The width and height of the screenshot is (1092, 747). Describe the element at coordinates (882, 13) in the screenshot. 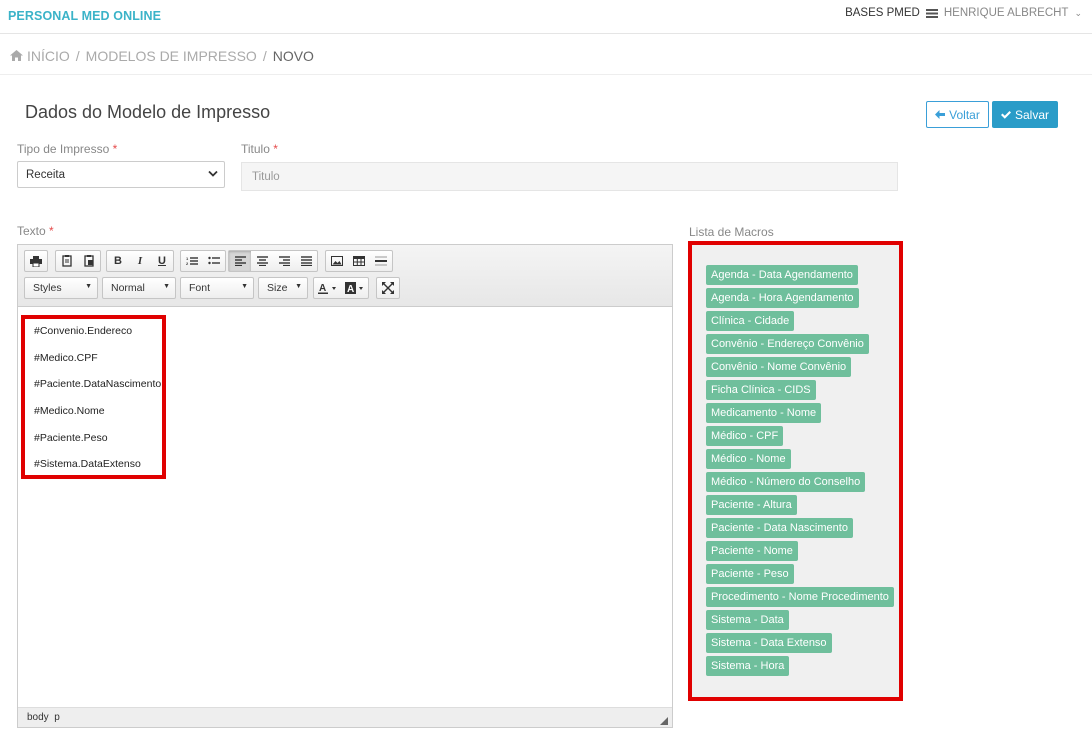

I see `bases-label: BASES PMED` at that location.